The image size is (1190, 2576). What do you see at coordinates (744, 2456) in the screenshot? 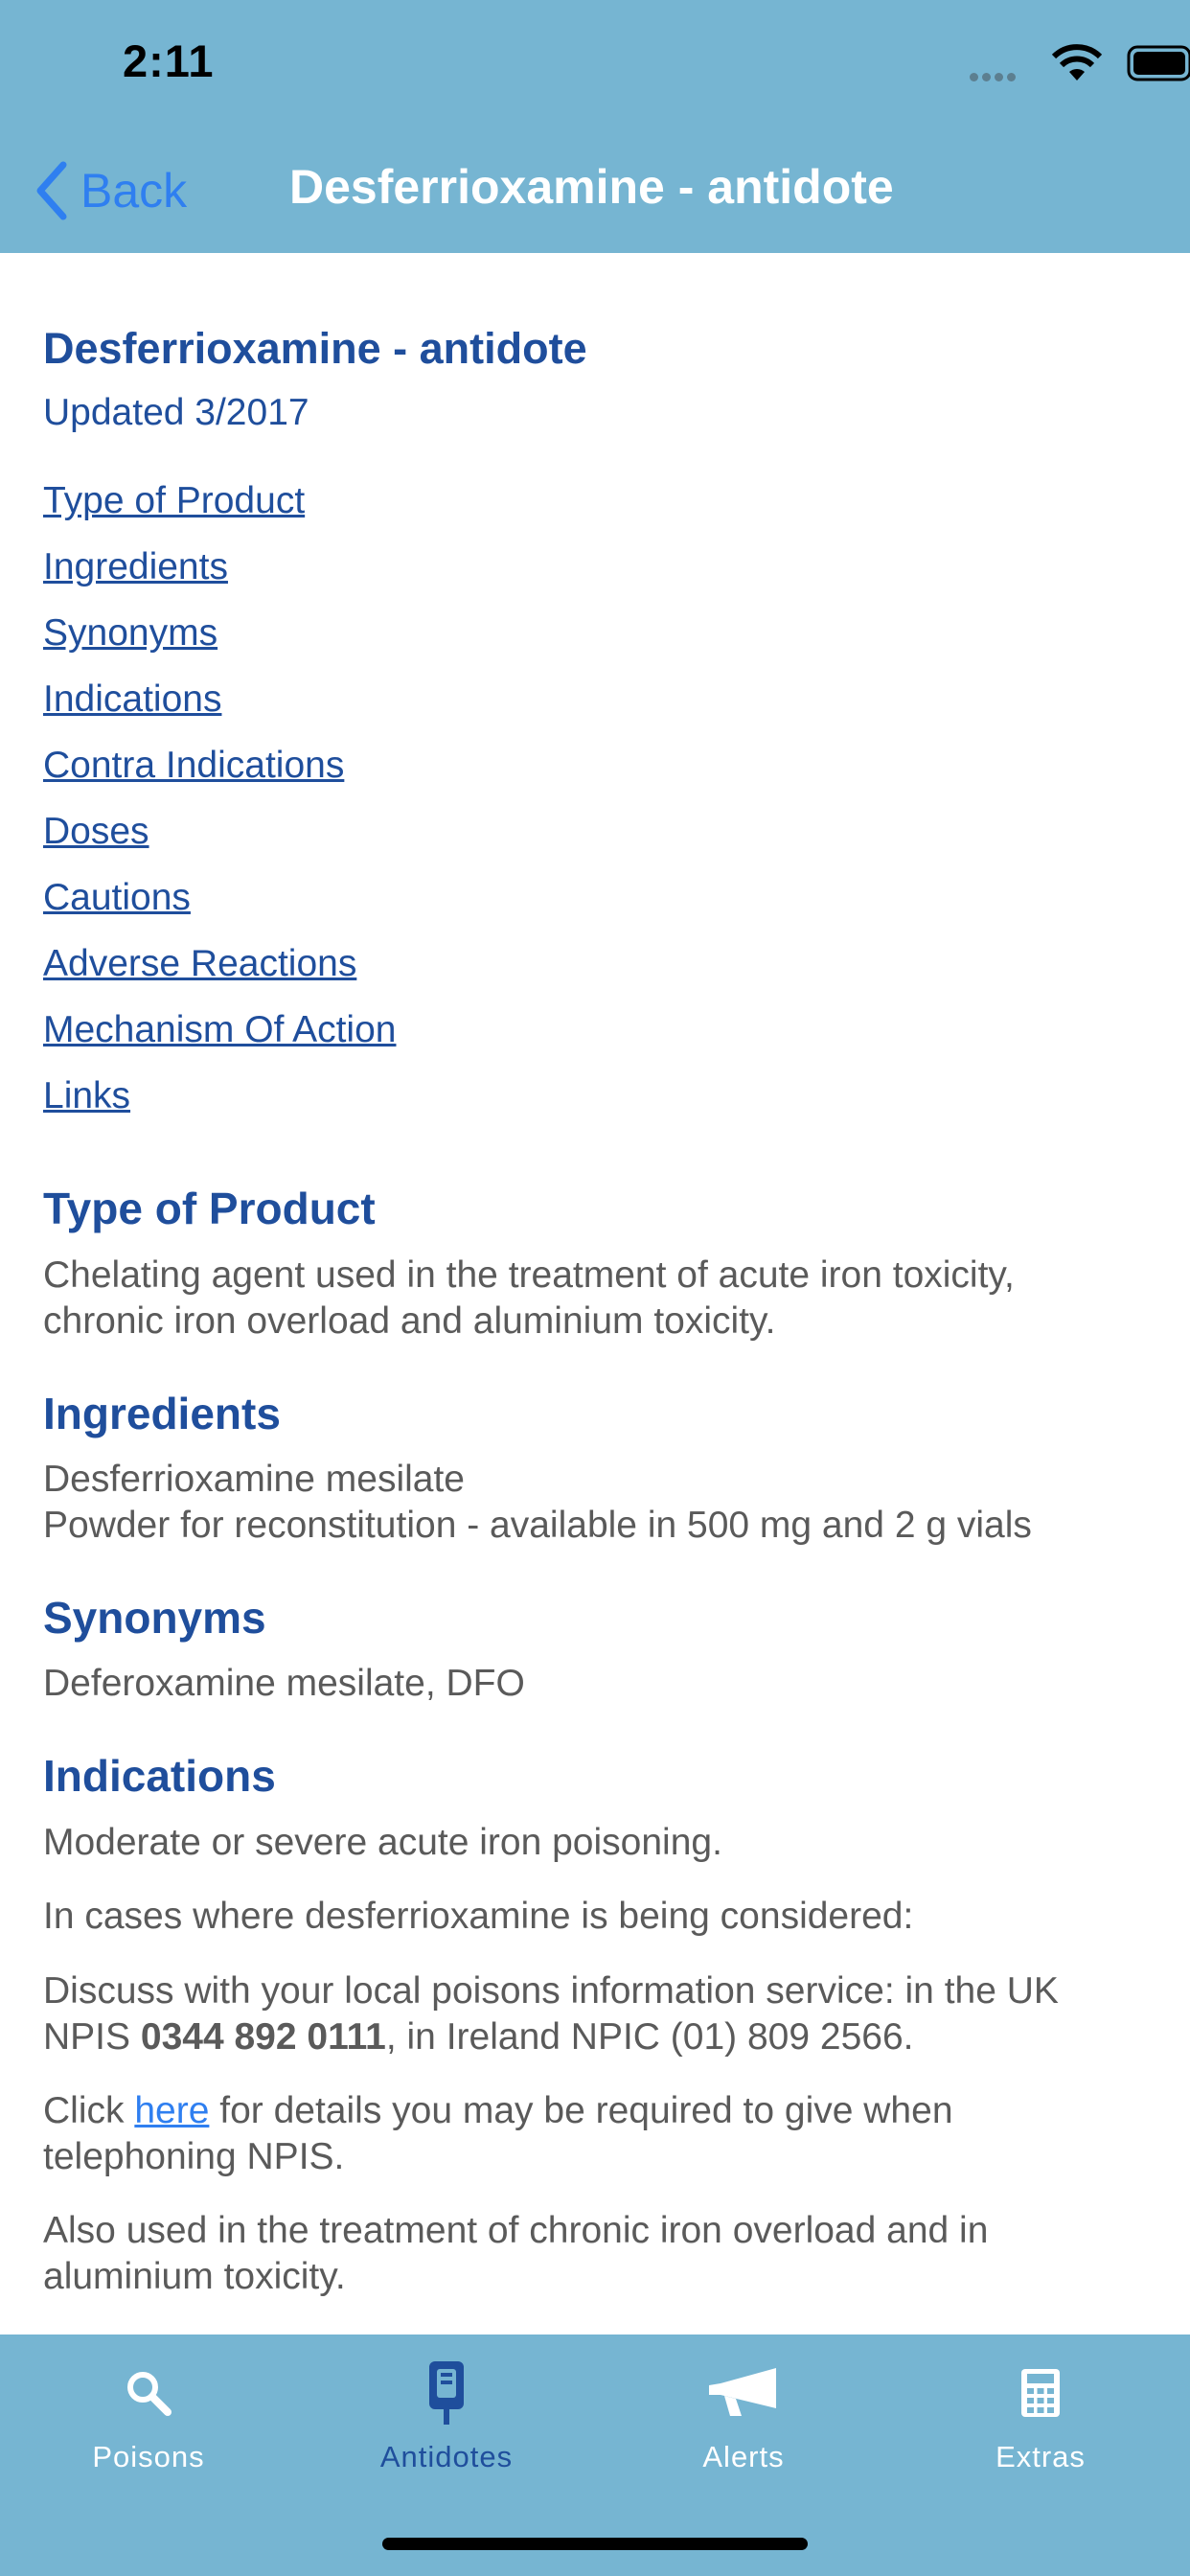
I see `tab-label-alerts: Alerts` at bounding box center [744, 2456].